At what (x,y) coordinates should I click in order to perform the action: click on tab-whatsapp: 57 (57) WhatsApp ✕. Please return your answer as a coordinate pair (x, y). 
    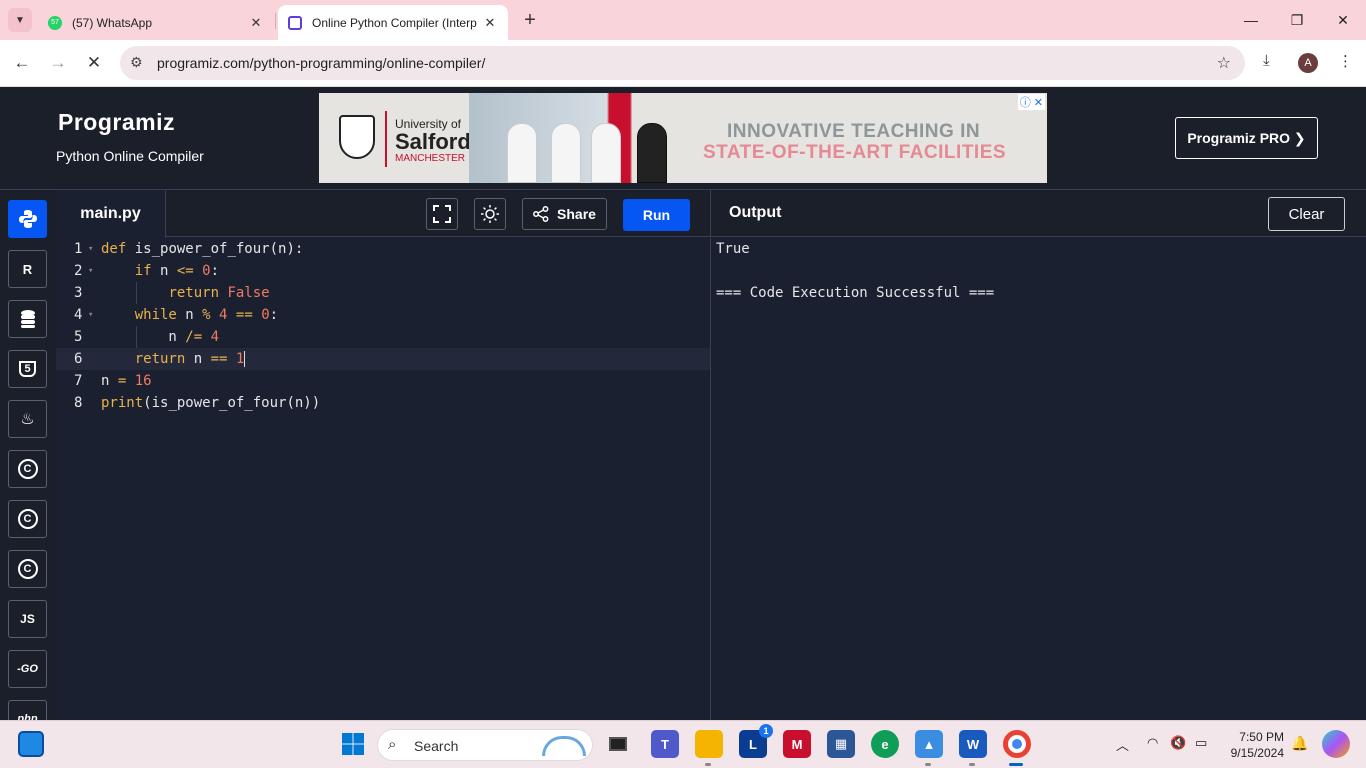
    Looking at the image, I should click on (156, 22).